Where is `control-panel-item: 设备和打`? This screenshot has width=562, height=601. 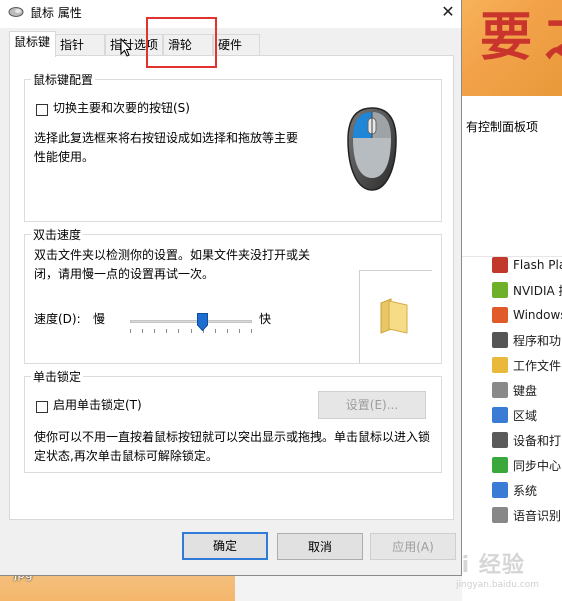 control-panel-item: 设备和打 is located at coordinates (526, 440).